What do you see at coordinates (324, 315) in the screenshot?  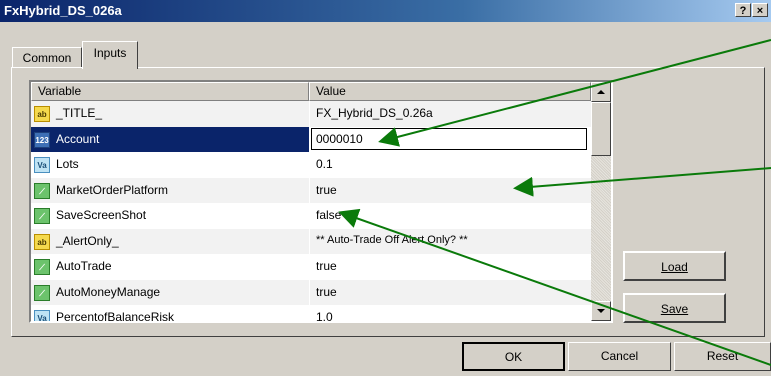 I see `variable-value: 1.0` at bounding box center [324, 315].